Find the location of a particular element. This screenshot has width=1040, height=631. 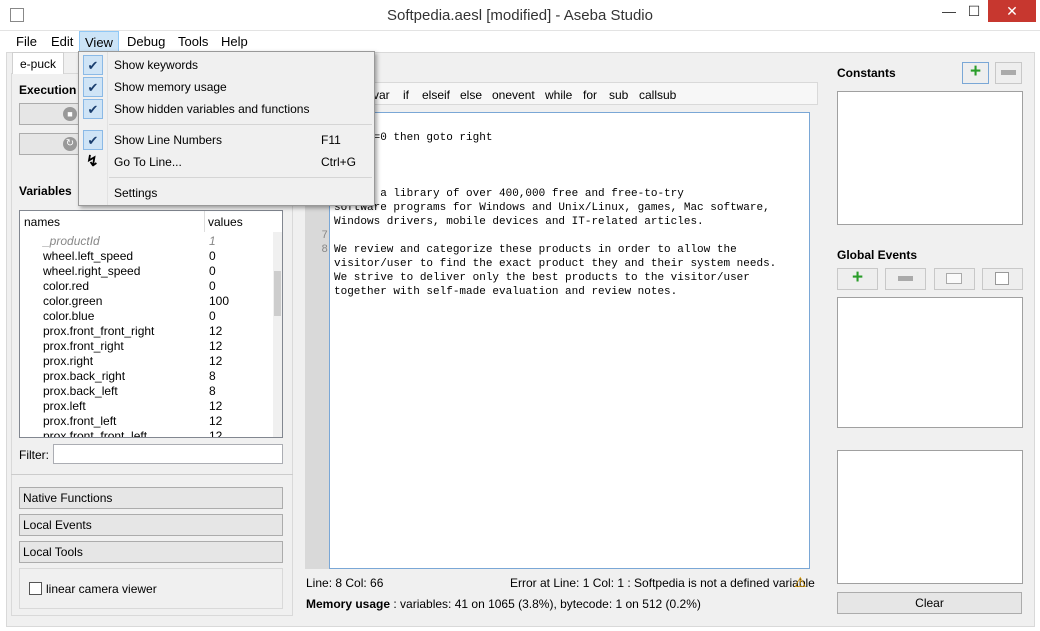

menu-item-label: Show Line Numbers is located at coordinates (168, 140).